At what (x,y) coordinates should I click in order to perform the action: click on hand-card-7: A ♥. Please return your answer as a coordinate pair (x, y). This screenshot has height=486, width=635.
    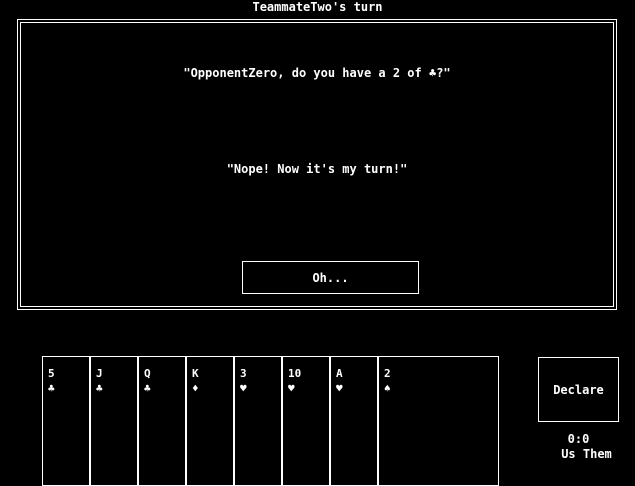
    Looking at the image, I should click on (354, 421).